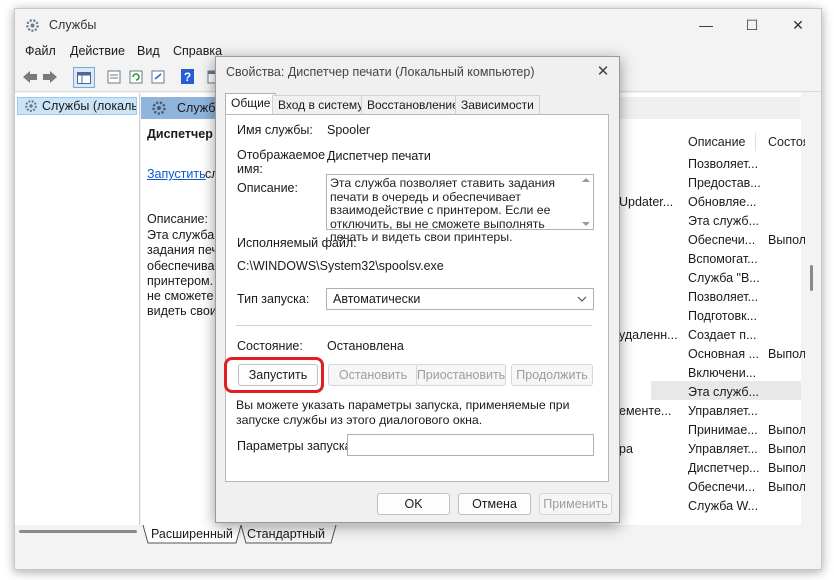 The image size is (834, 580). I want to click on display-name-label: Отображаемое имя:, so click(281, 162).